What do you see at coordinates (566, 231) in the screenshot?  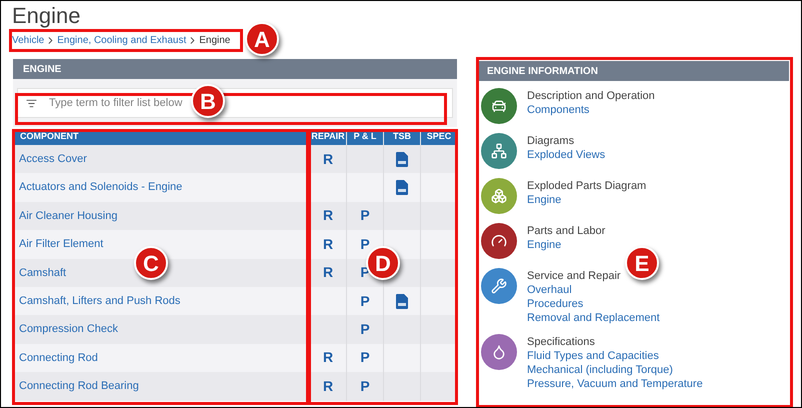 I see `section-title: Parts and Labor` at bounding box center [566, 231].